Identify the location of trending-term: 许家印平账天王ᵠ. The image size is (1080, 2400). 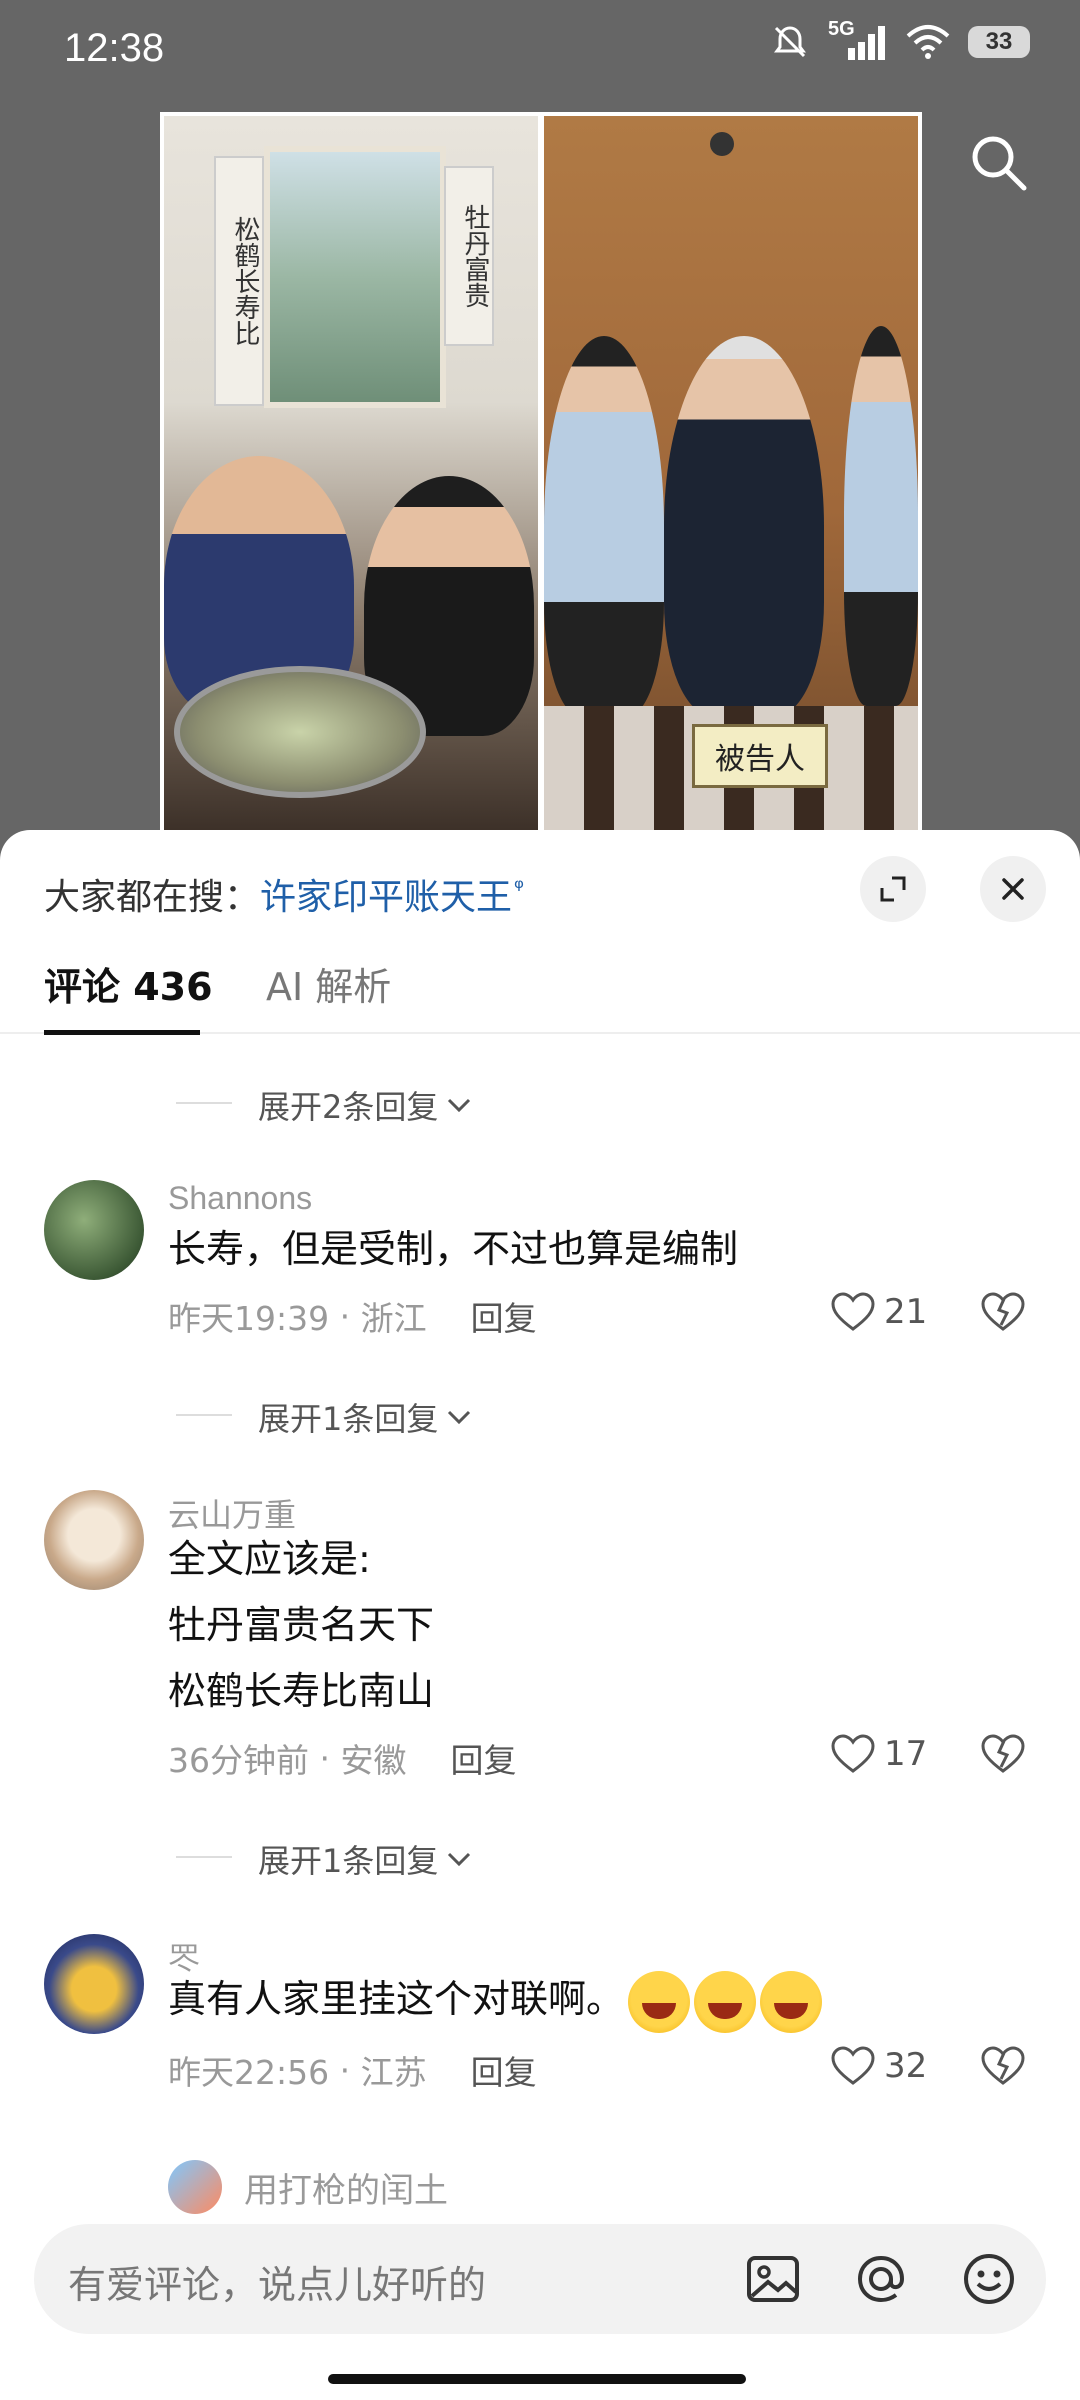
(392, 896).